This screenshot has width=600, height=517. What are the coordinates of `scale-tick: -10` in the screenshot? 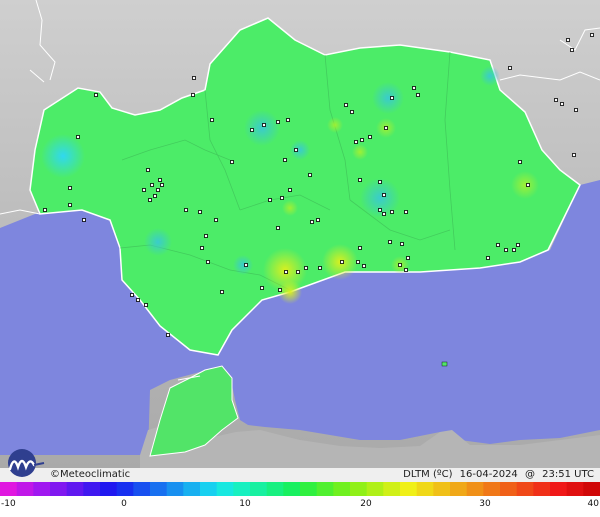 It's located at (8, 504).